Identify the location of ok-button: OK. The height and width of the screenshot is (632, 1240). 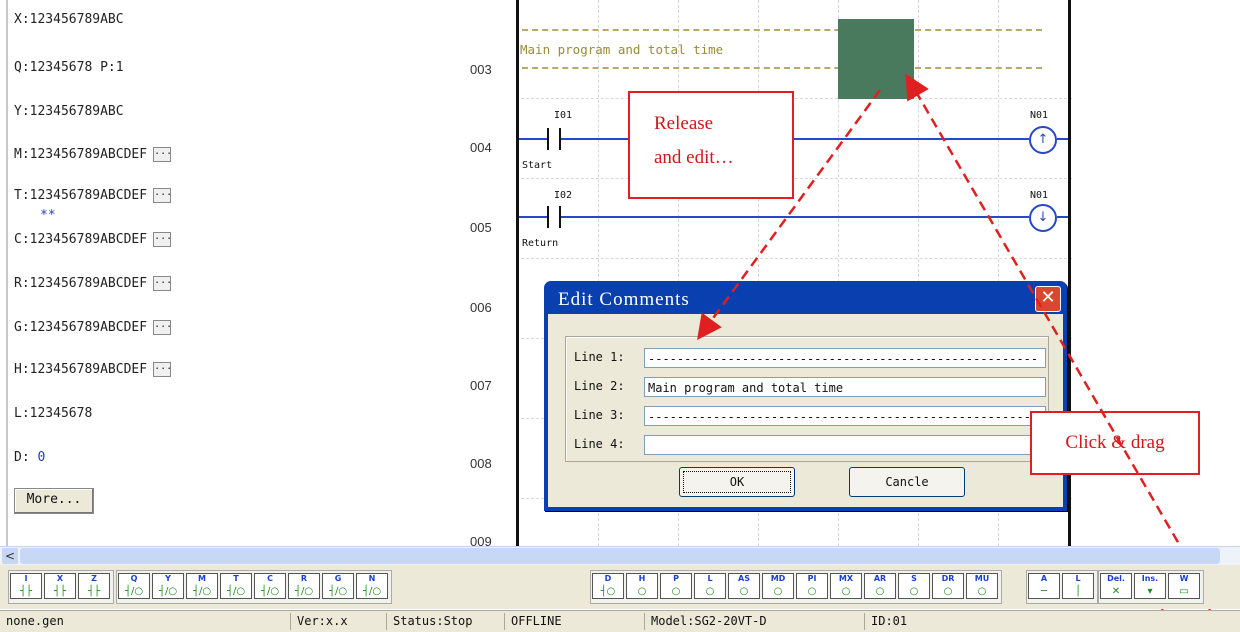
(737, 482).